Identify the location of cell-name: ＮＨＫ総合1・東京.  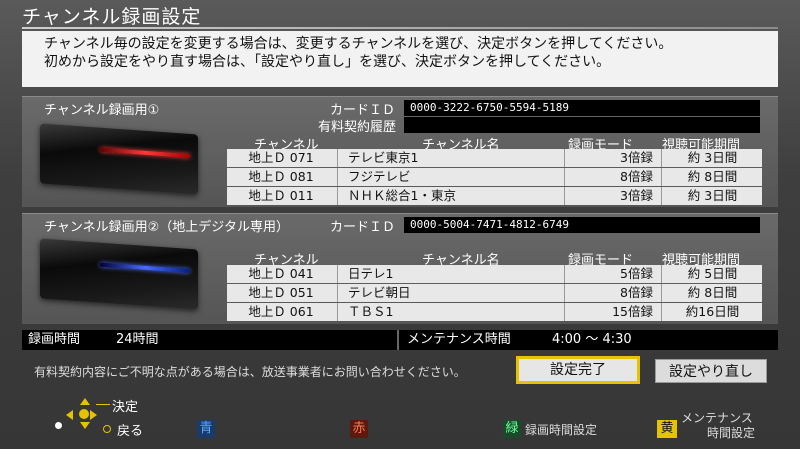
(449, 196).